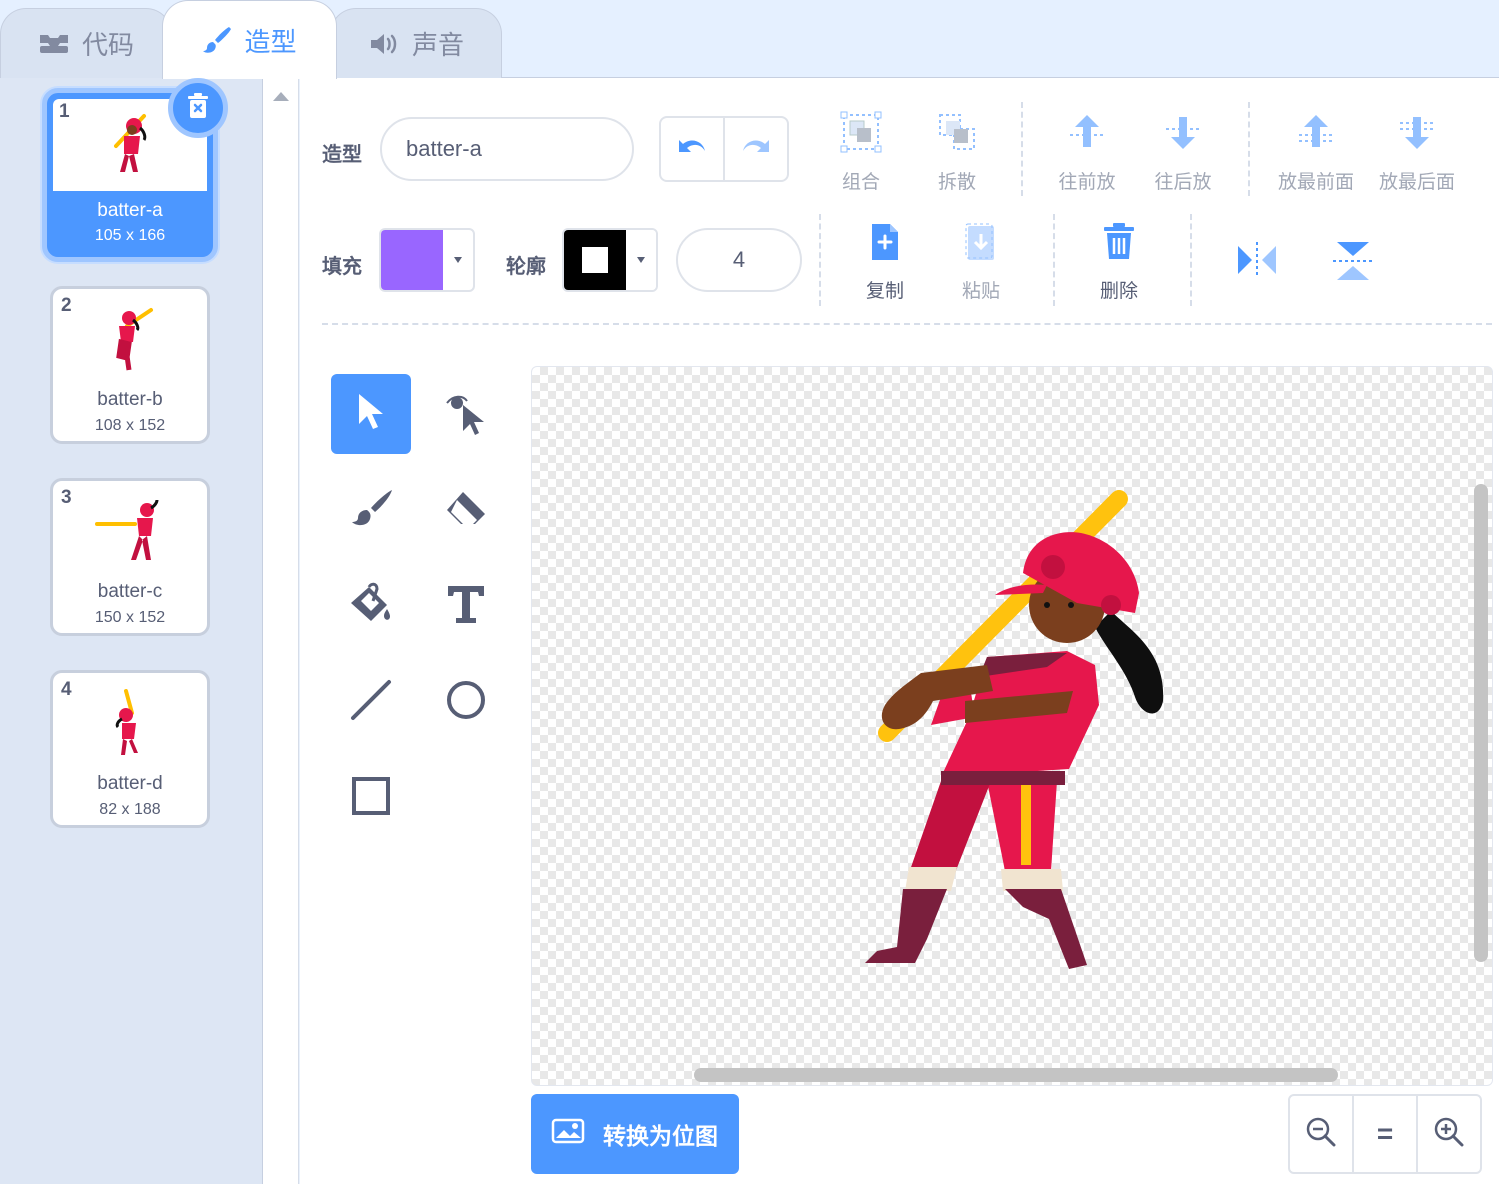 This screenshot has height=1184, width=1499. What do you see at coordinates (885, 245) in the screenshot?
I see `copy-icon` at bounding box center [885, 245].